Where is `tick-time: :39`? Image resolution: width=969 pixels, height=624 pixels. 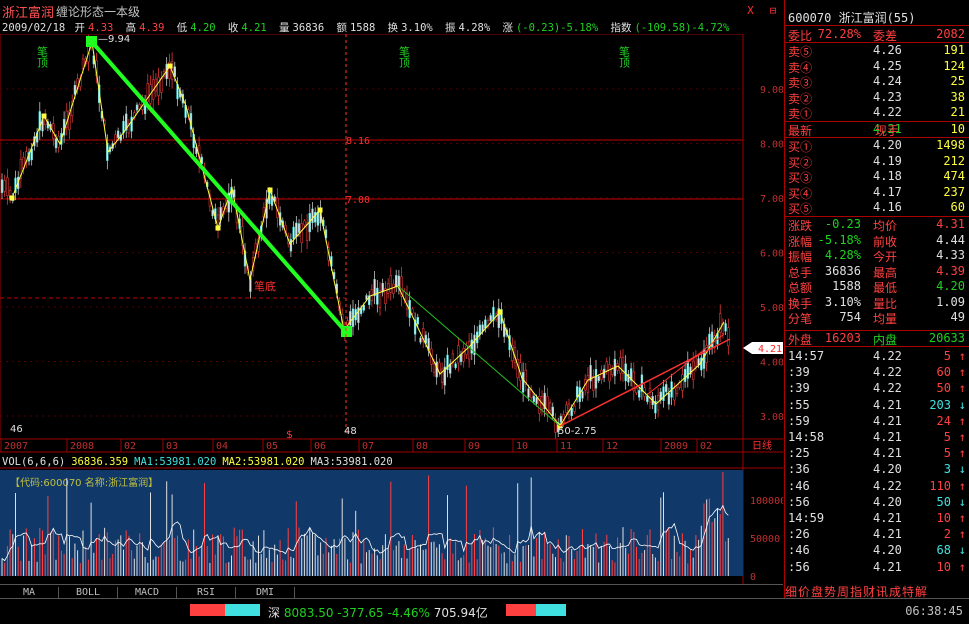
tick-time: :39 is located at coordinates (799, 372).